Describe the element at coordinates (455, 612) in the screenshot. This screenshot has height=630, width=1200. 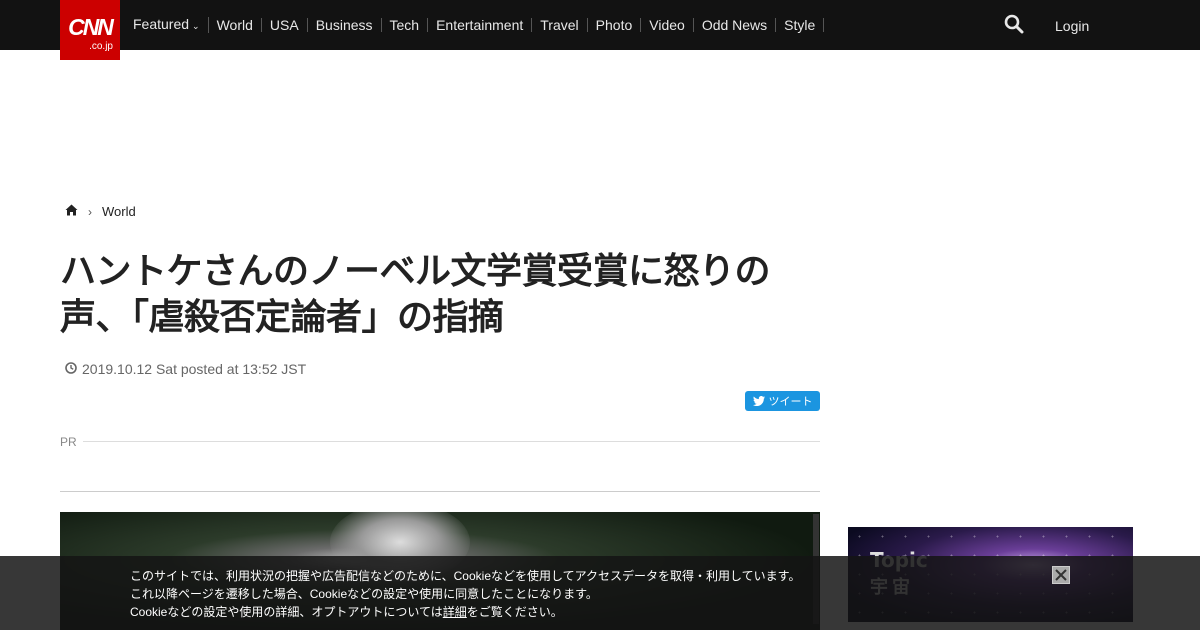
I see `cookie-details-link: 詳細` at that location.